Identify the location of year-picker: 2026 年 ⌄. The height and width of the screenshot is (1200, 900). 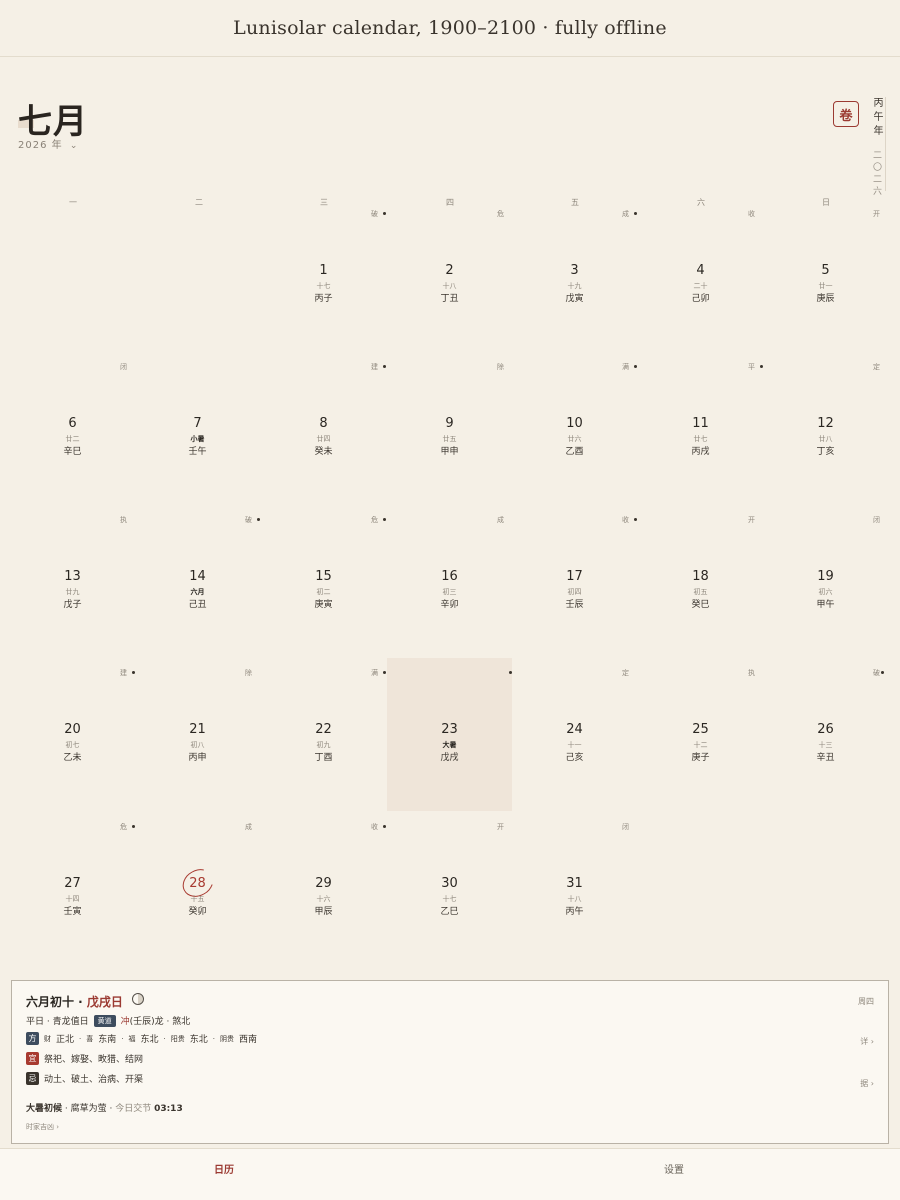
(48, 143).